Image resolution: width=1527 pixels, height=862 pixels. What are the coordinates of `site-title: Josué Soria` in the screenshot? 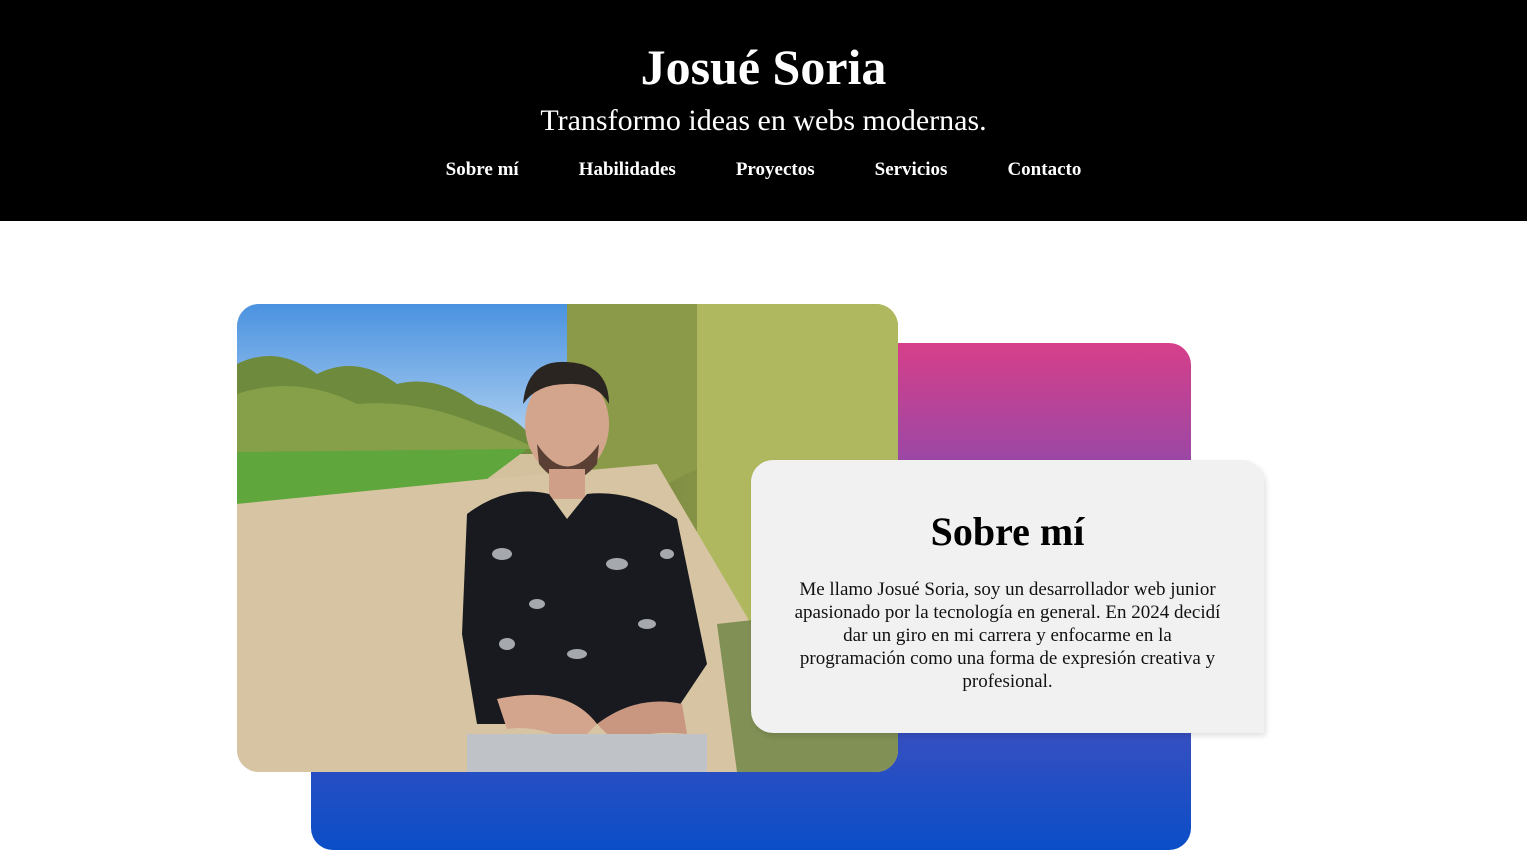 It's located at (763, 67).